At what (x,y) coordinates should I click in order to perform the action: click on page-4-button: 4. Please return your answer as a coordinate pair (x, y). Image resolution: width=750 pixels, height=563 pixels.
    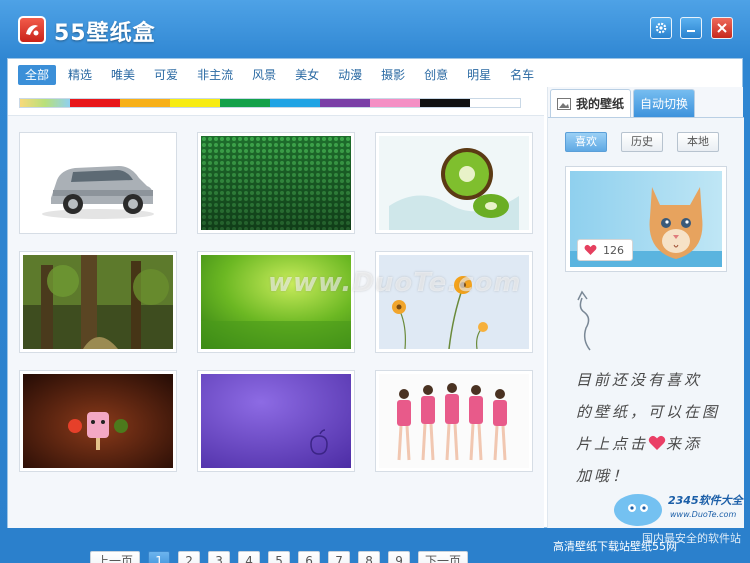
    Looking at the image, I should click on (249, 557).